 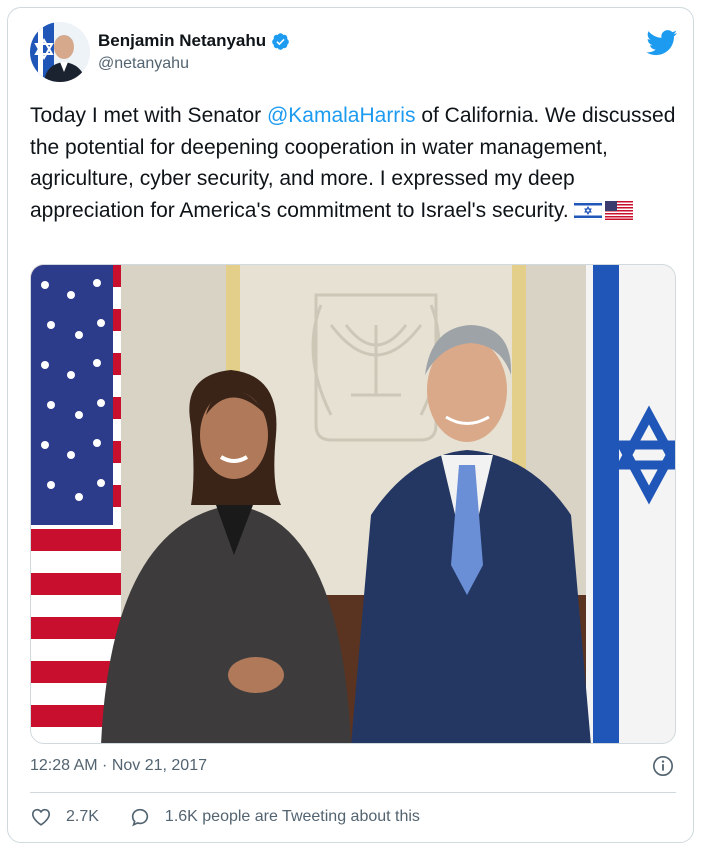 I want to click on verified-badge-icon, so click(x=280, y=41).